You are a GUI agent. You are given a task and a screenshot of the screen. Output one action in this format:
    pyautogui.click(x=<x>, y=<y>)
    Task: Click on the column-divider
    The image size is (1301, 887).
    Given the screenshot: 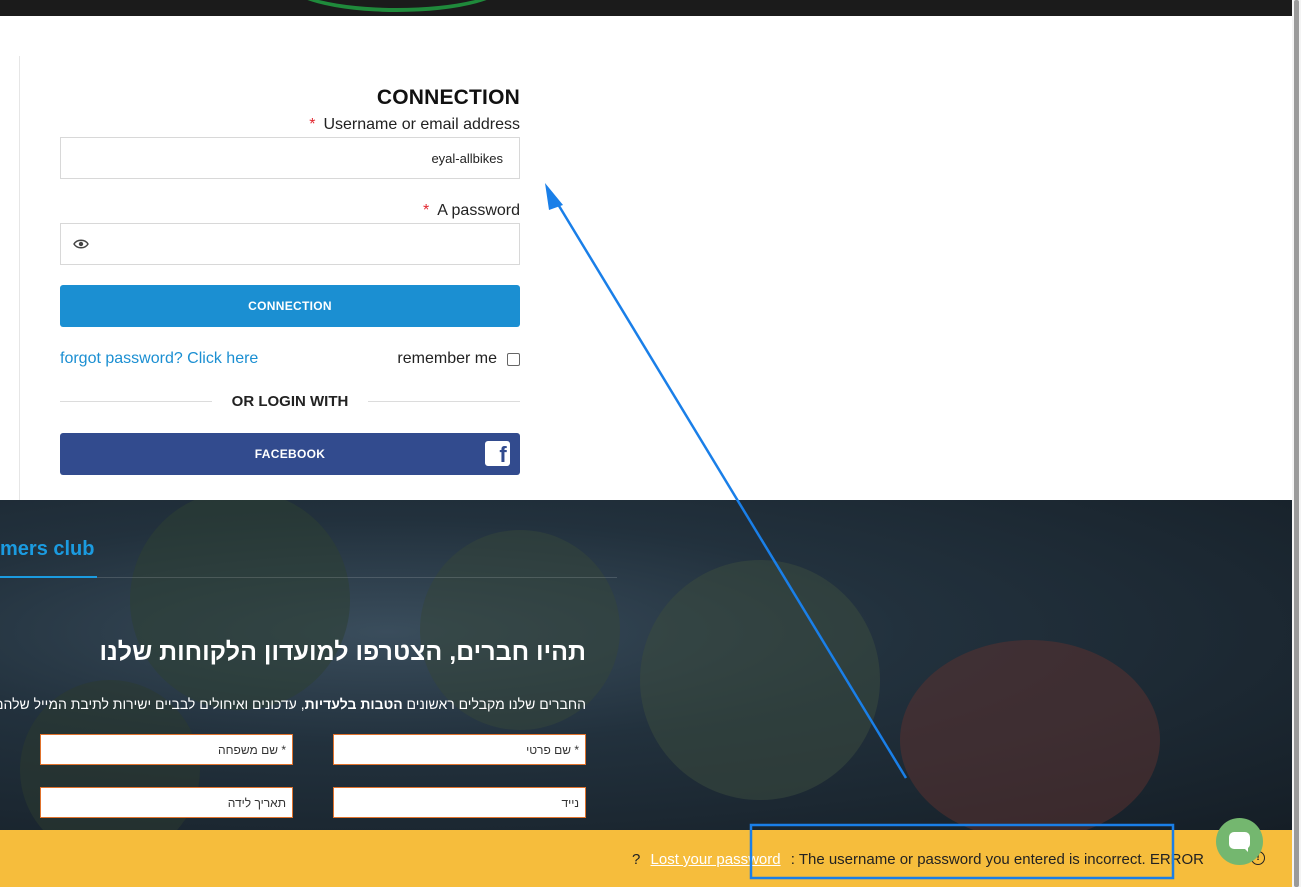 What is the action you would take?
    pyautogui.click(x=19, y=278)
    